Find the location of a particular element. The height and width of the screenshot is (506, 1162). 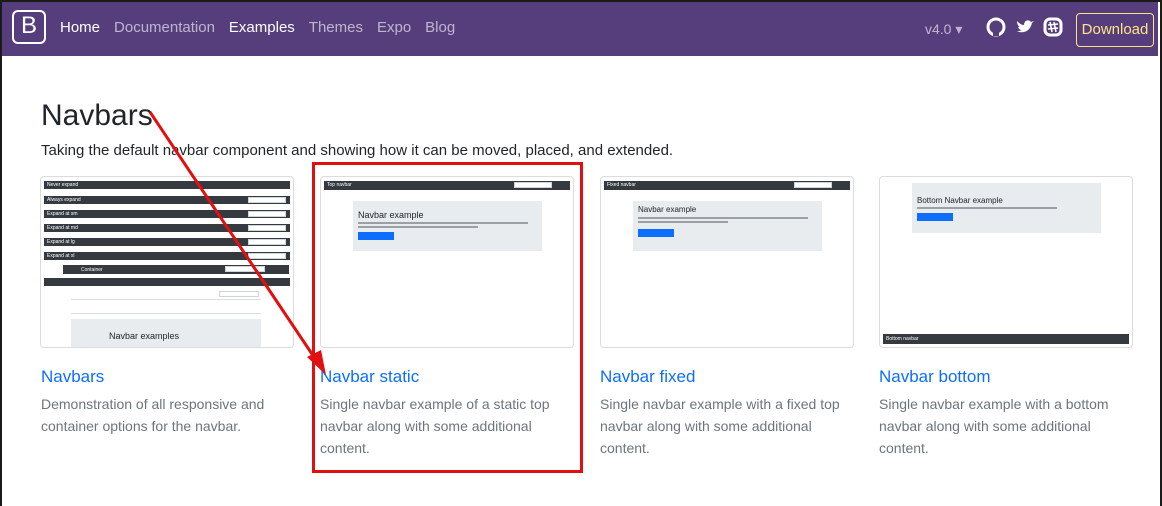

mini-heading: Navbar examples is located at coordinates (144, 336).